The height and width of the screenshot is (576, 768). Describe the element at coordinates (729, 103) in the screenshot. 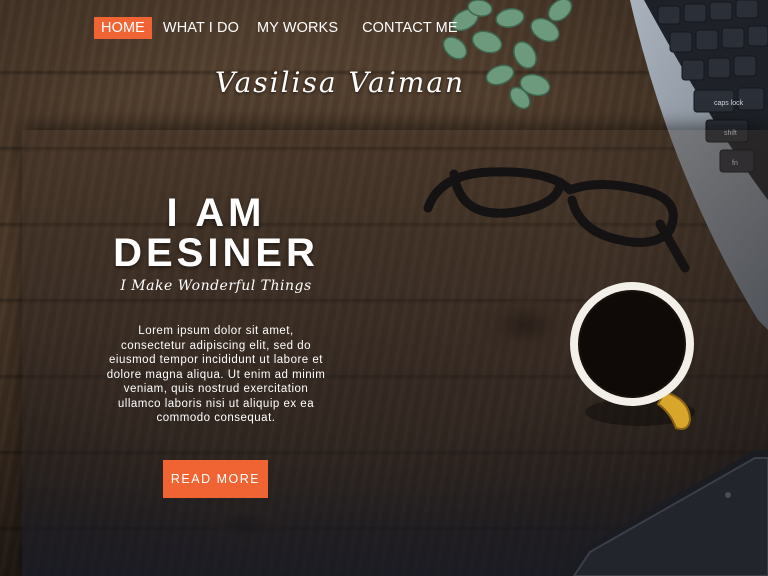

I see `key-caps-lock: caps lock` at that location.